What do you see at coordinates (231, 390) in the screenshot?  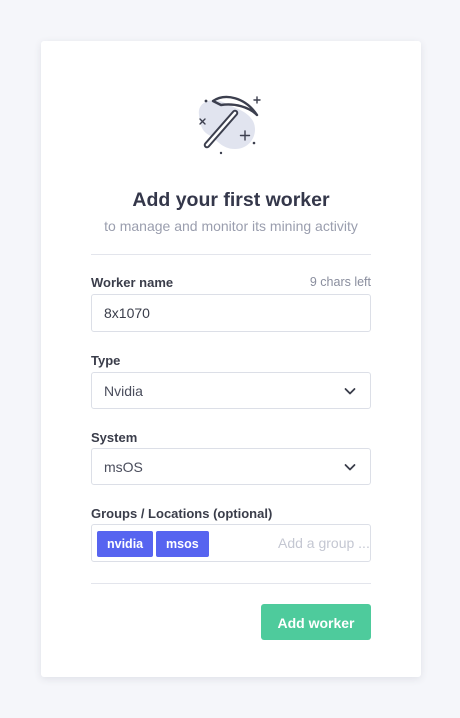 I see `type-select: Nvidia` at bounding box center [231, 390].